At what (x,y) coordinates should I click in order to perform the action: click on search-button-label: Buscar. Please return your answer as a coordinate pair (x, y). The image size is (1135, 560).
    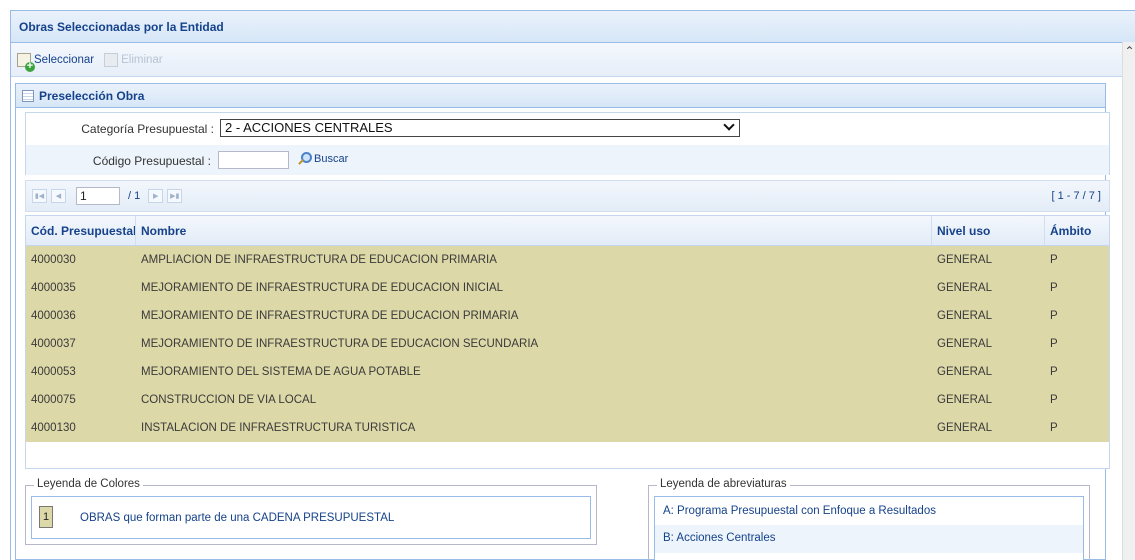
    Looking at the image, I should click on (331, 159).